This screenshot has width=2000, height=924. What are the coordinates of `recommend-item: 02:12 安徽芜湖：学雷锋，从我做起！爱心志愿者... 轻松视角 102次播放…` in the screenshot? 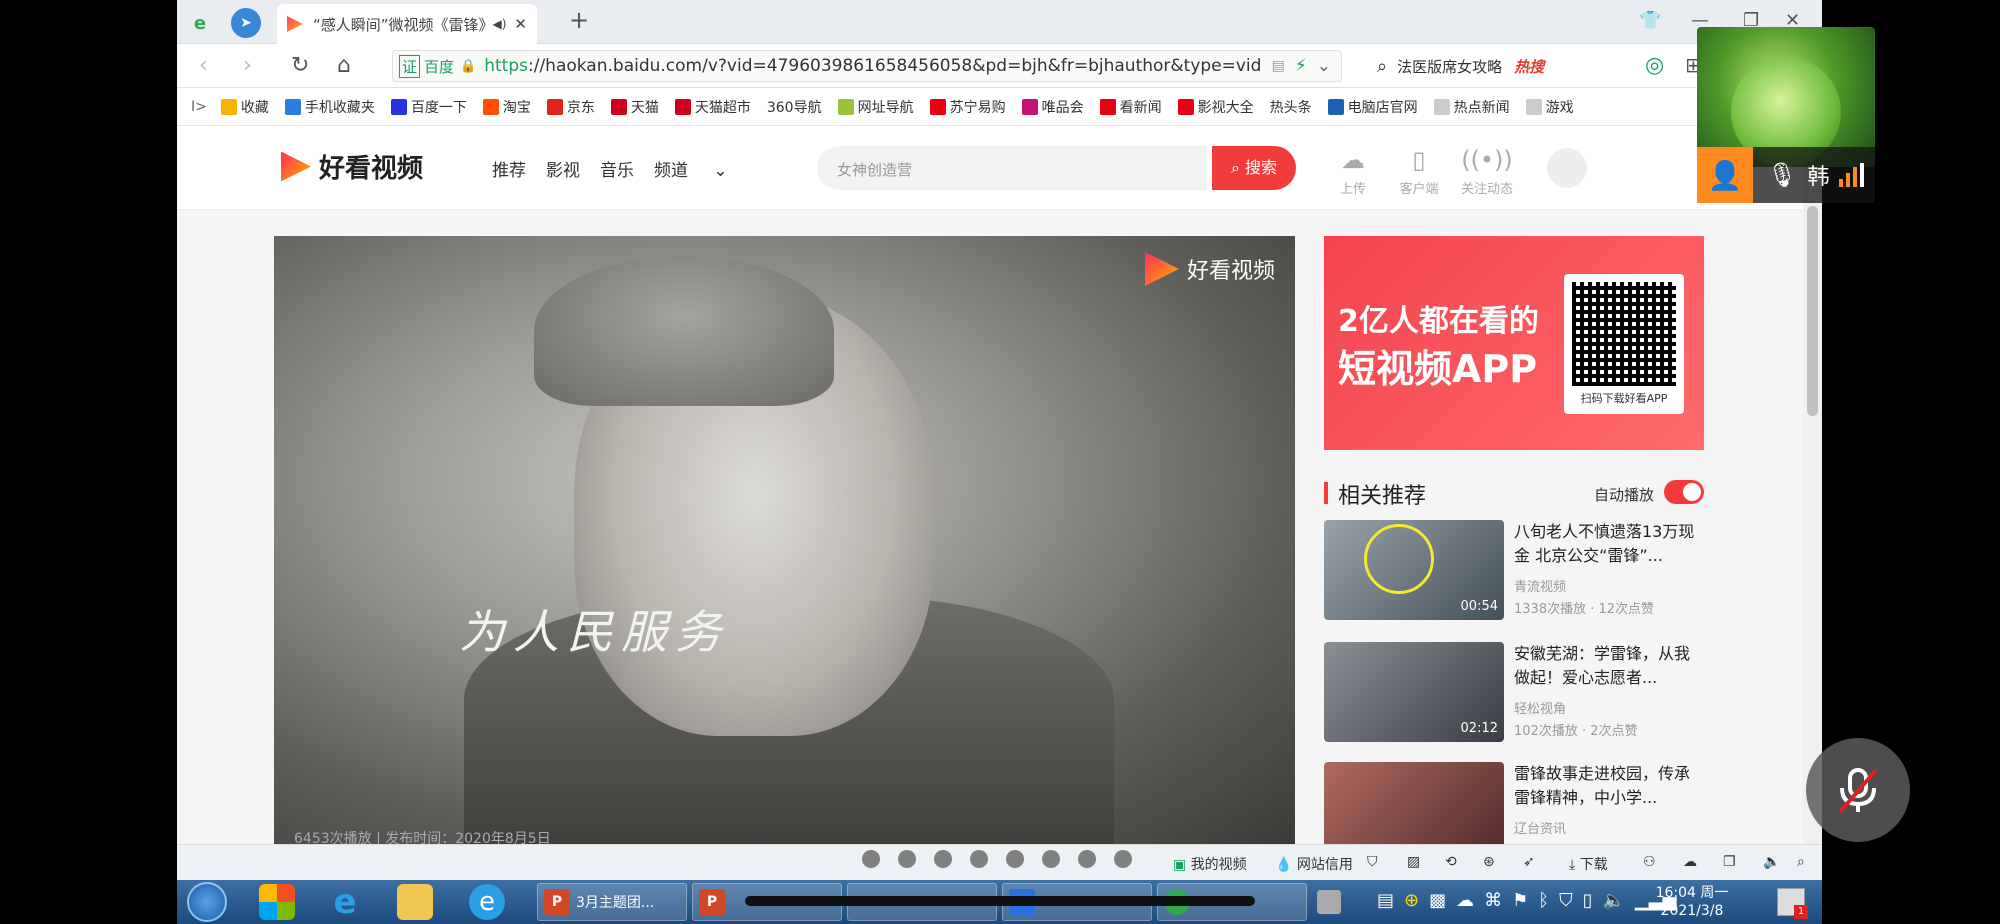 It's located at (1514, 692).